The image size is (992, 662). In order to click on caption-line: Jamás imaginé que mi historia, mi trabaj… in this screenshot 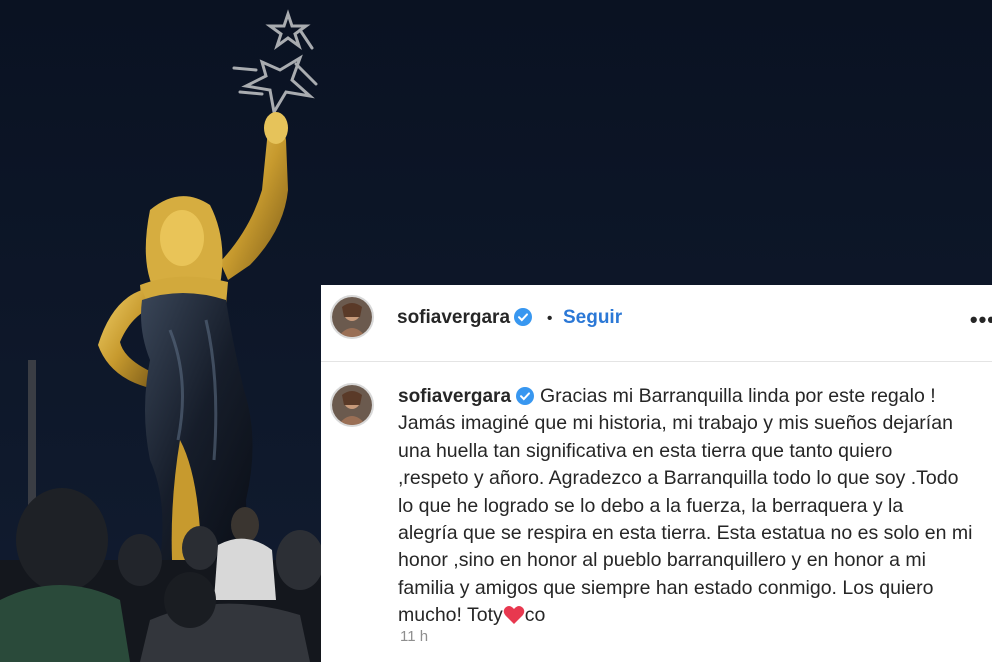, I will do `click(675, 423)`.